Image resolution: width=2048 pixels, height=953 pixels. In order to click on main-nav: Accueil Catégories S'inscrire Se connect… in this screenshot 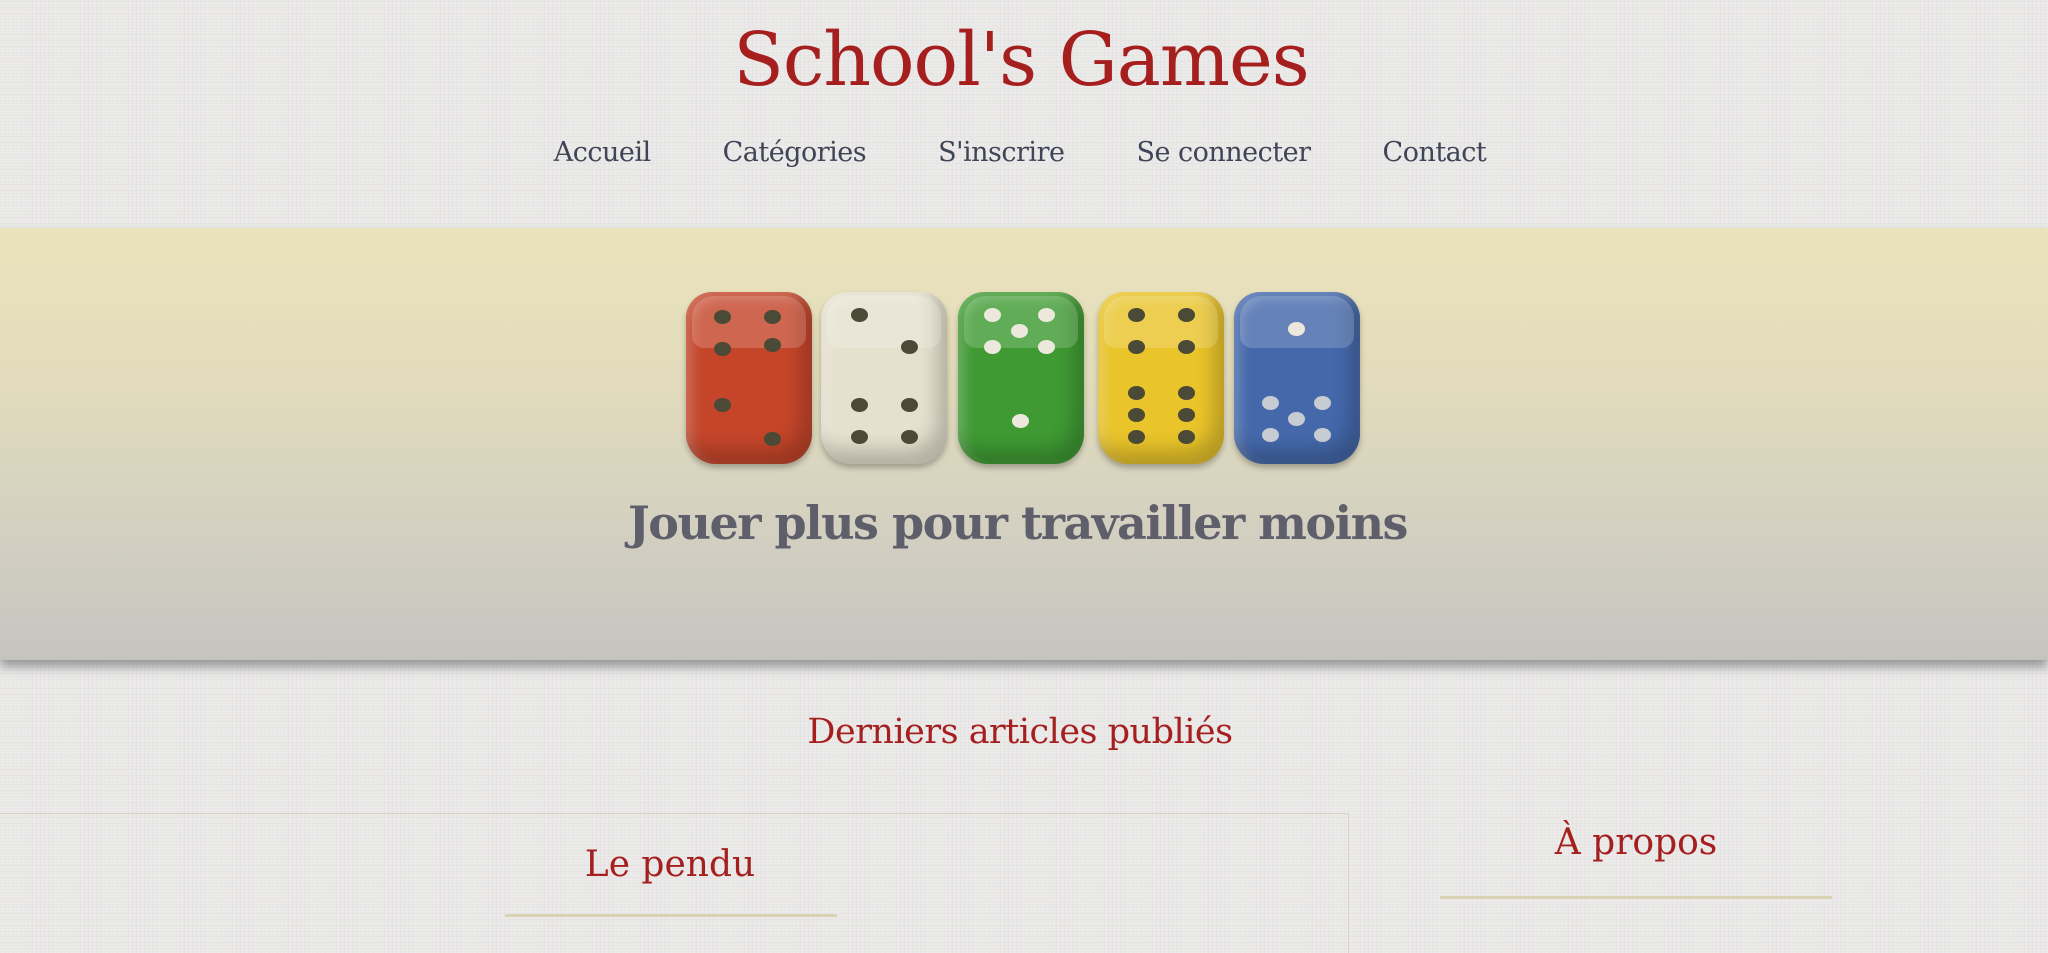, I will do `click(1020, 153)`.